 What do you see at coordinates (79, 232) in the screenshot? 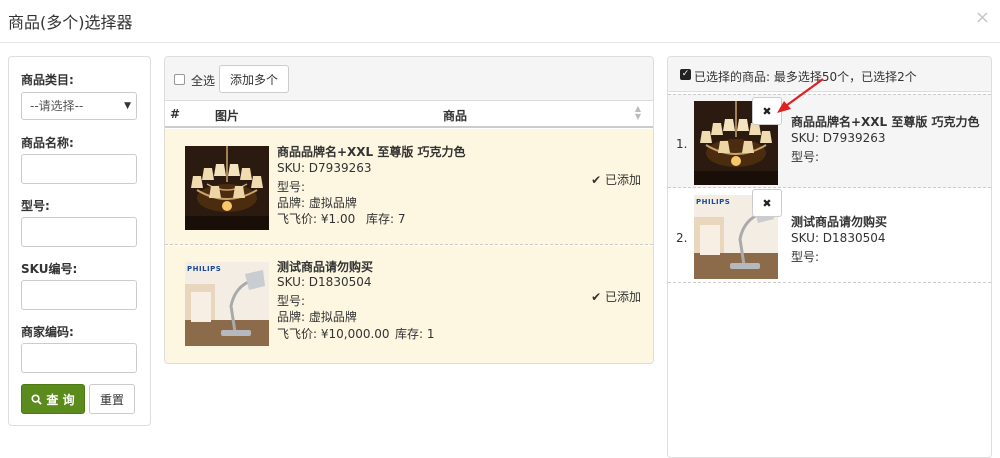
I see `model-input` at bounding box center [79, 232].